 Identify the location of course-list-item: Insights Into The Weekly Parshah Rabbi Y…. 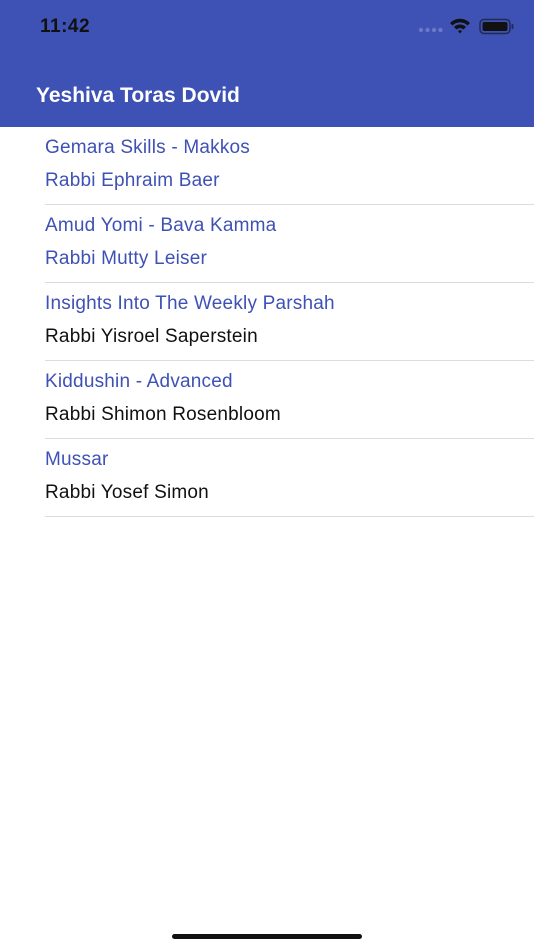
(289, 322).